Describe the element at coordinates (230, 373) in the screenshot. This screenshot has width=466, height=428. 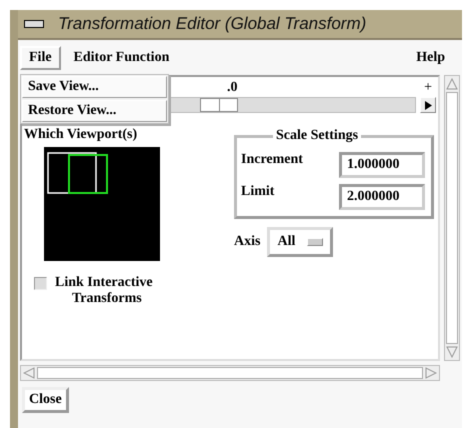
I see `horizontal-scrollbar` at that location.